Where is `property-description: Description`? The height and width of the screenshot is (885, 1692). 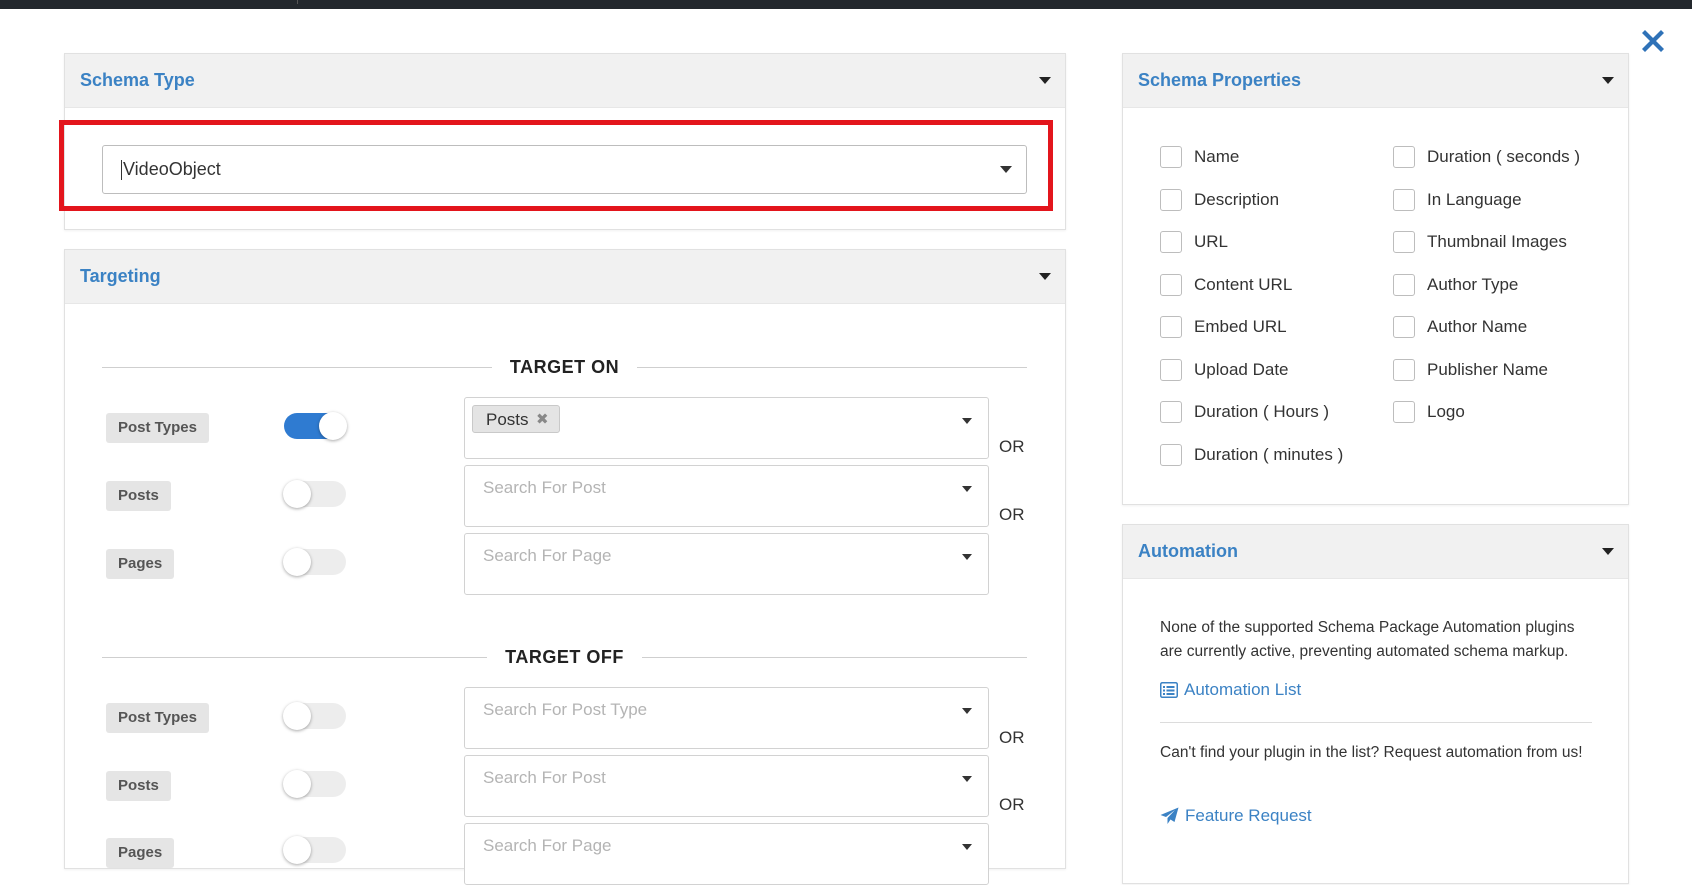
property-description: Description is located at coordinates (1219, 200).